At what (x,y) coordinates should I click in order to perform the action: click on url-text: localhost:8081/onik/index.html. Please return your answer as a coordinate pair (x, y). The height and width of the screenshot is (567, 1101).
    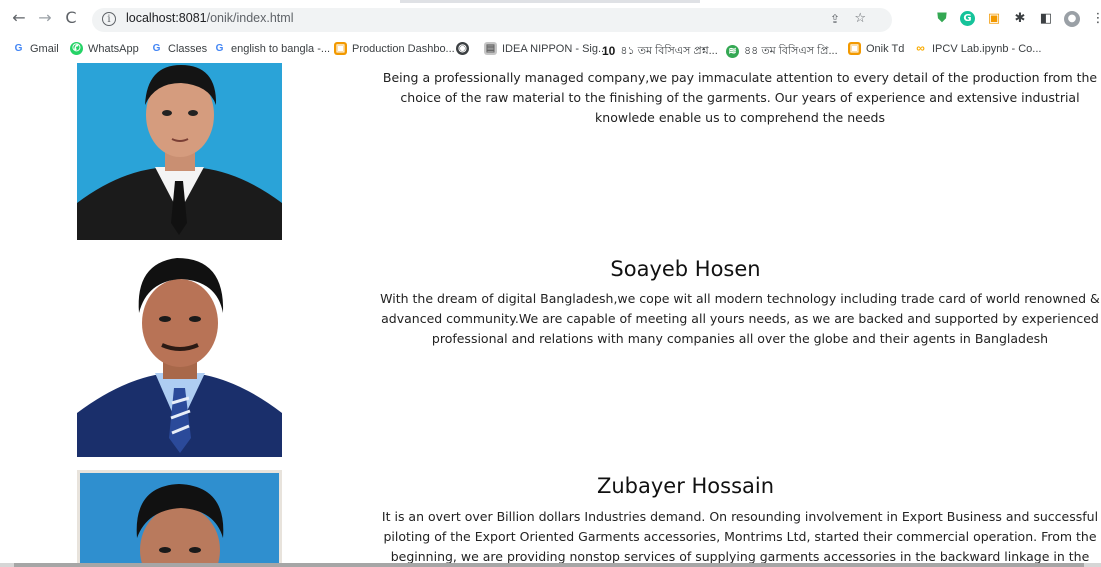
    Looking at the image, I should click on (209, 18).